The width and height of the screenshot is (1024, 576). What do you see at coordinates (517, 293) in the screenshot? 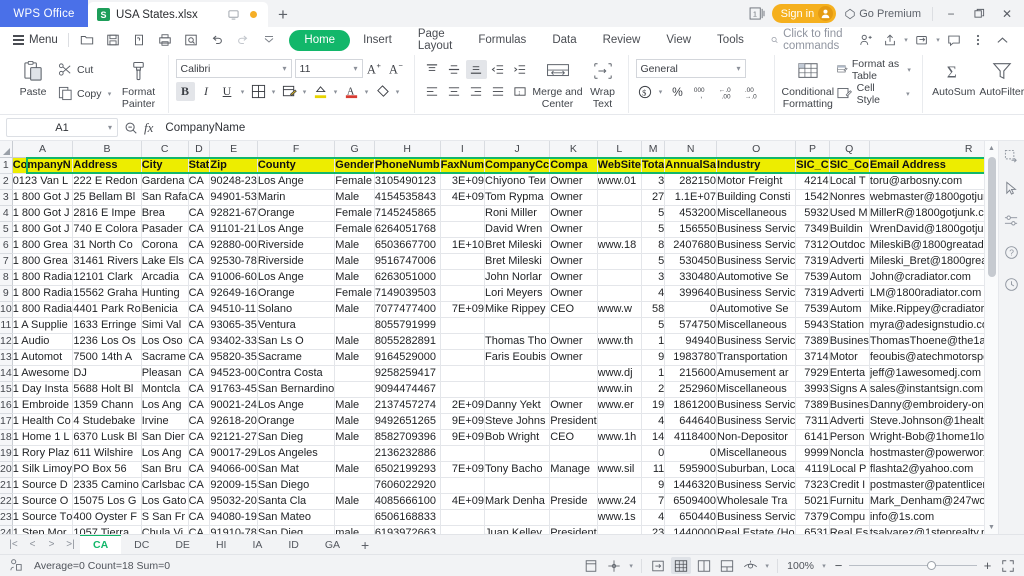
I see `cell-J9: Lori Meyers` at bounding box center [517, 293].